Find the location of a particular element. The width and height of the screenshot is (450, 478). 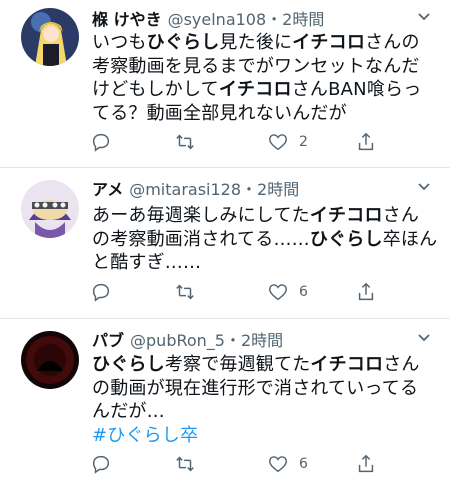

text-segment: の動画が現在進行形で消されていってる is located at coordinates (255, 388).